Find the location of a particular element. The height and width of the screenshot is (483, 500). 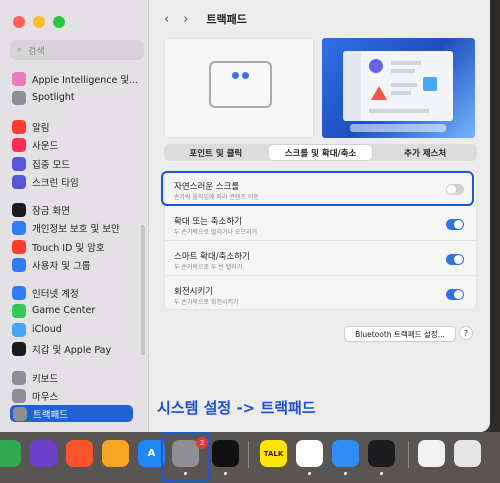

search-placeholder: 검색 is located at coordinates (36, 51).